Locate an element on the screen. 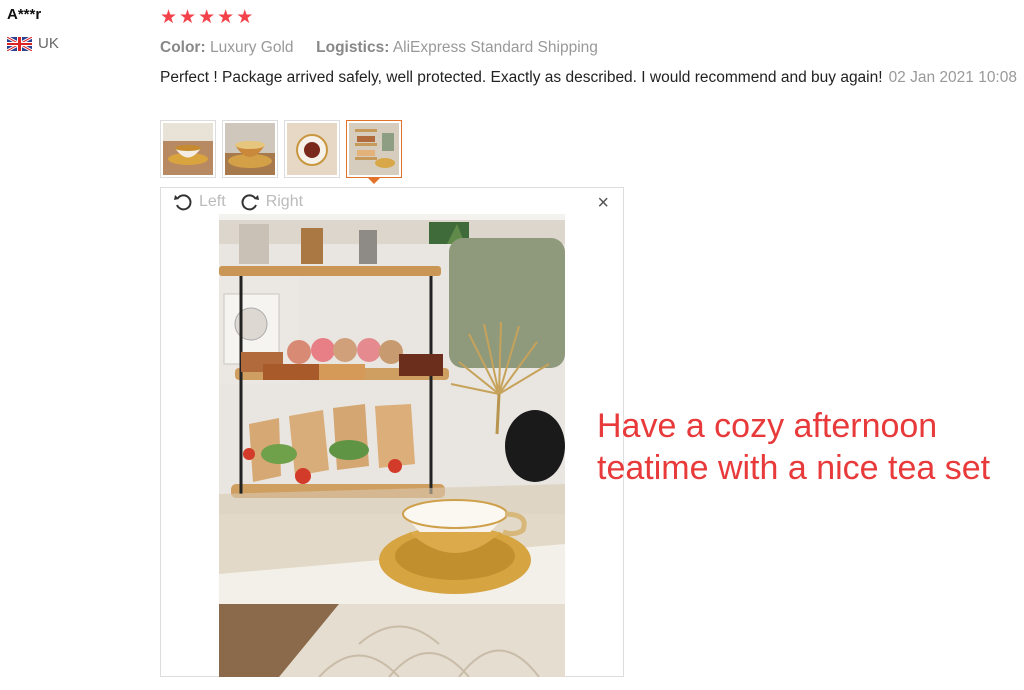  rotate-right-icon is located at coordinates (250, 202).